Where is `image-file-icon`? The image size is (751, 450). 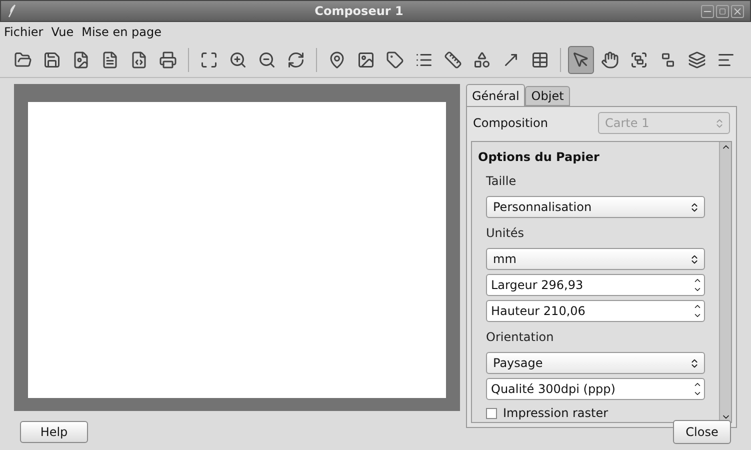 image-file-icon is located at coordinates (81, 59).